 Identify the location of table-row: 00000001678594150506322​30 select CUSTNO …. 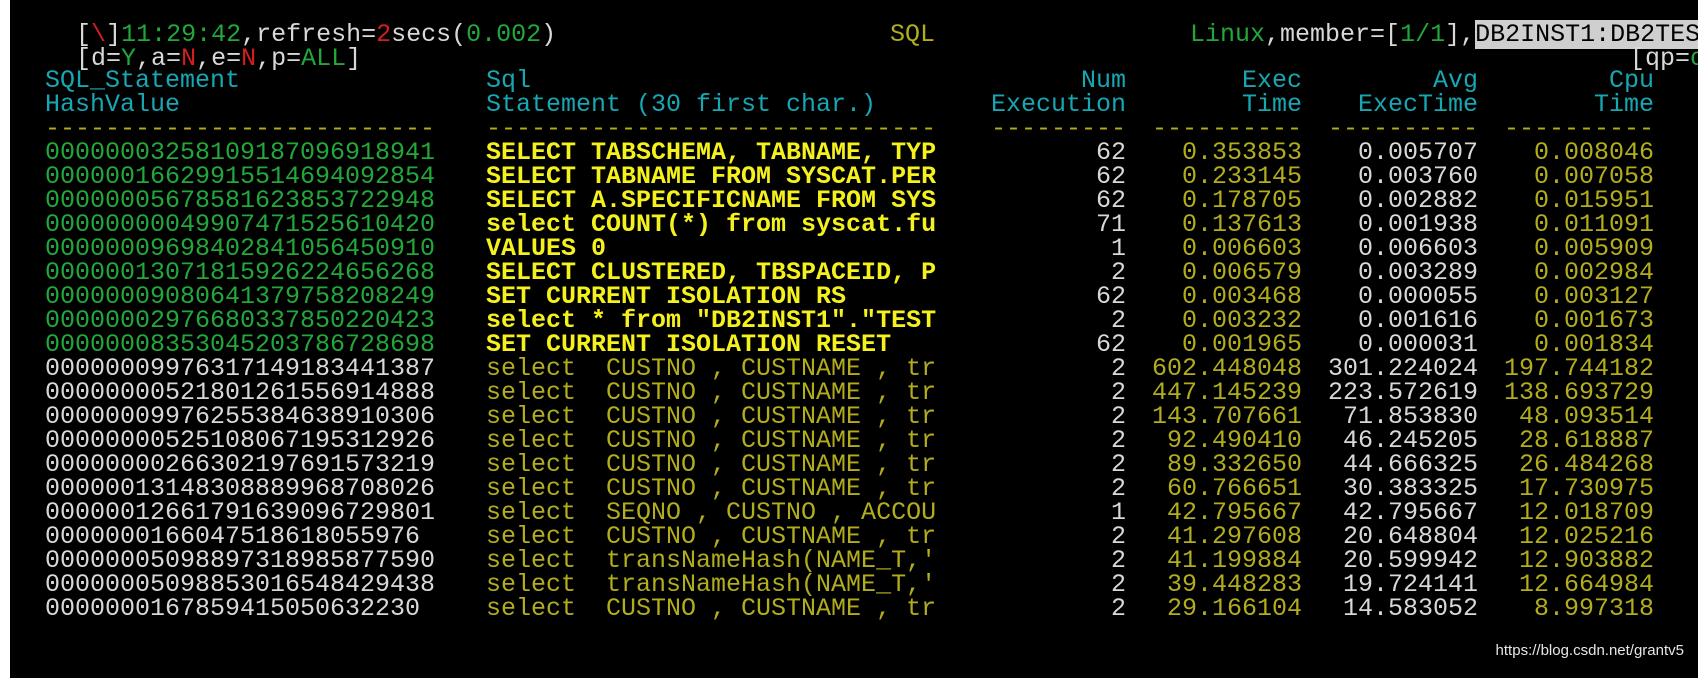
(854, 609).